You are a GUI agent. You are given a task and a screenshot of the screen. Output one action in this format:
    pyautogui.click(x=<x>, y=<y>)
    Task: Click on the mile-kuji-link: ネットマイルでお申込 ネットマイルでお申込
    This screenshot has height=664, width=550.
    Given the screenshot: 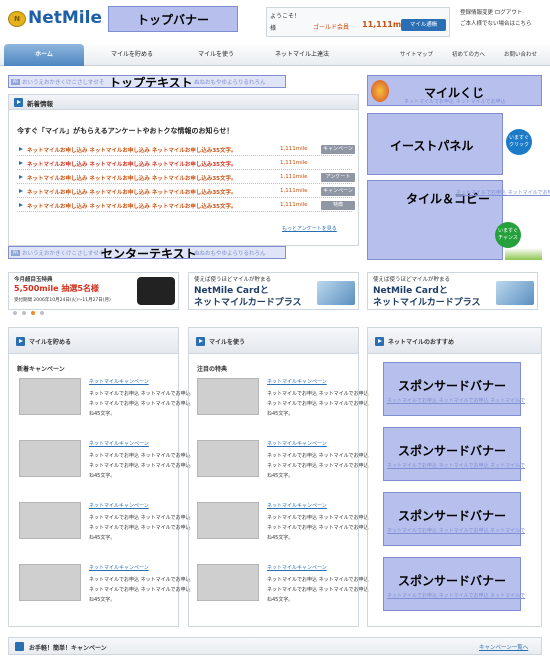 What is the action you would take?
    pyautogui.click(x=455, y=101)
    